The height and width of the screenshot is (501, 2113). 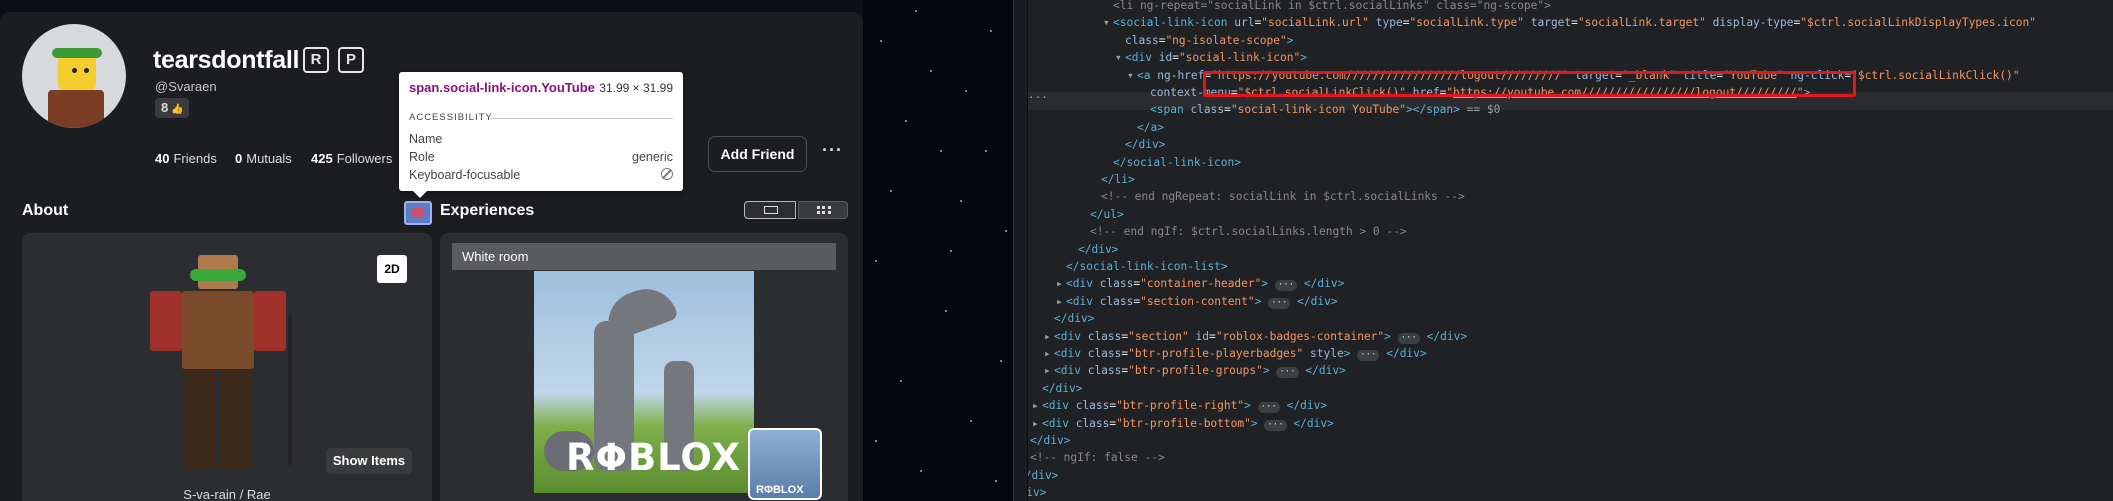 What do you see at coordinates (263, 158) in the screenshot?
I see `mutuals-stat: 0 Mutuals` at bounding box center [263, 158].